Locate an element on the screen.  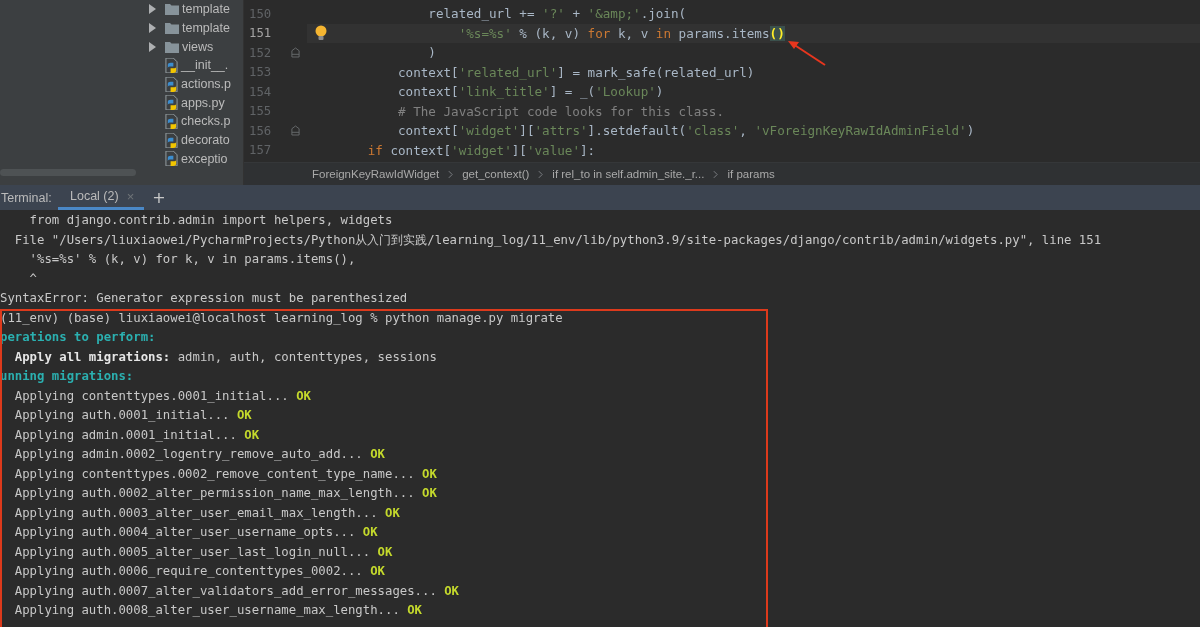
terminal-line: Applying auth.0001_initial... OK is located at coordinates (133, 415).